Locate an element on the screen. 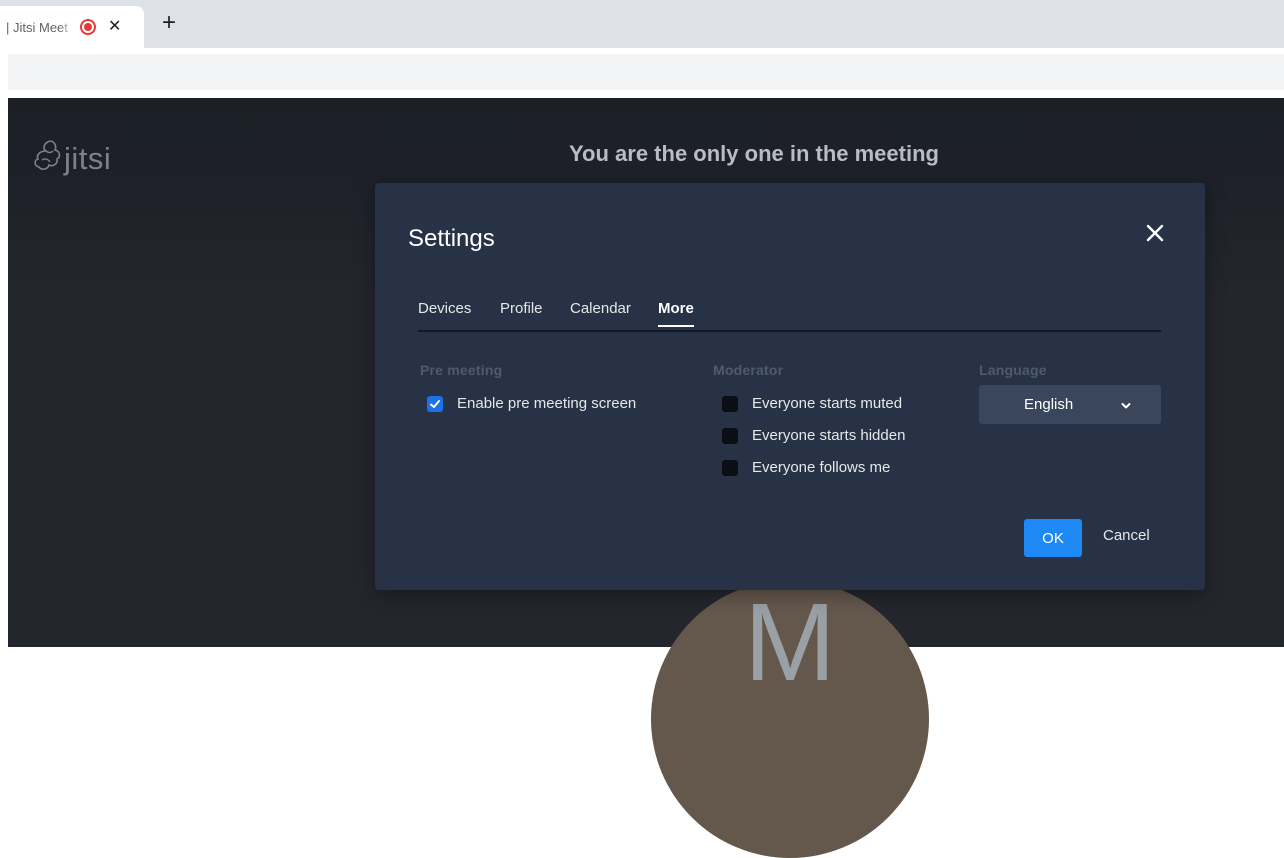 The image size is (1284, 858). checkbox-checked-icon is located at coordinates (435, 403).